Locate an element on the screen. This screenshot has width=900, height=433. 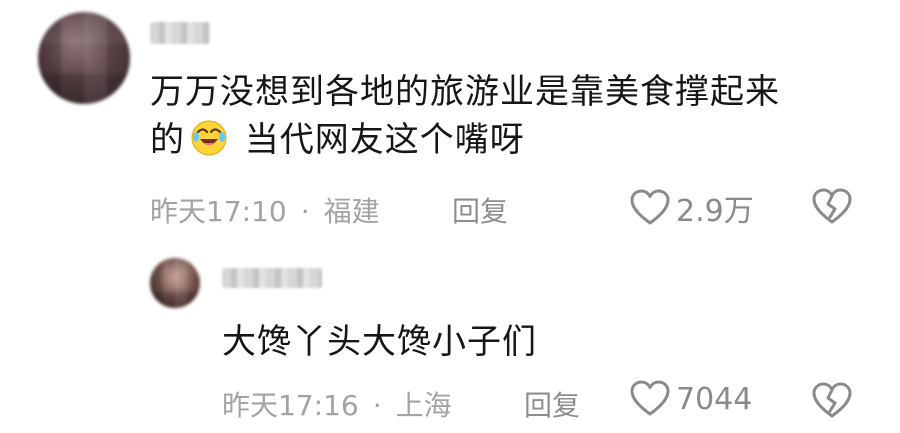
reply-username-blurred is located at coordinates (272, 278).